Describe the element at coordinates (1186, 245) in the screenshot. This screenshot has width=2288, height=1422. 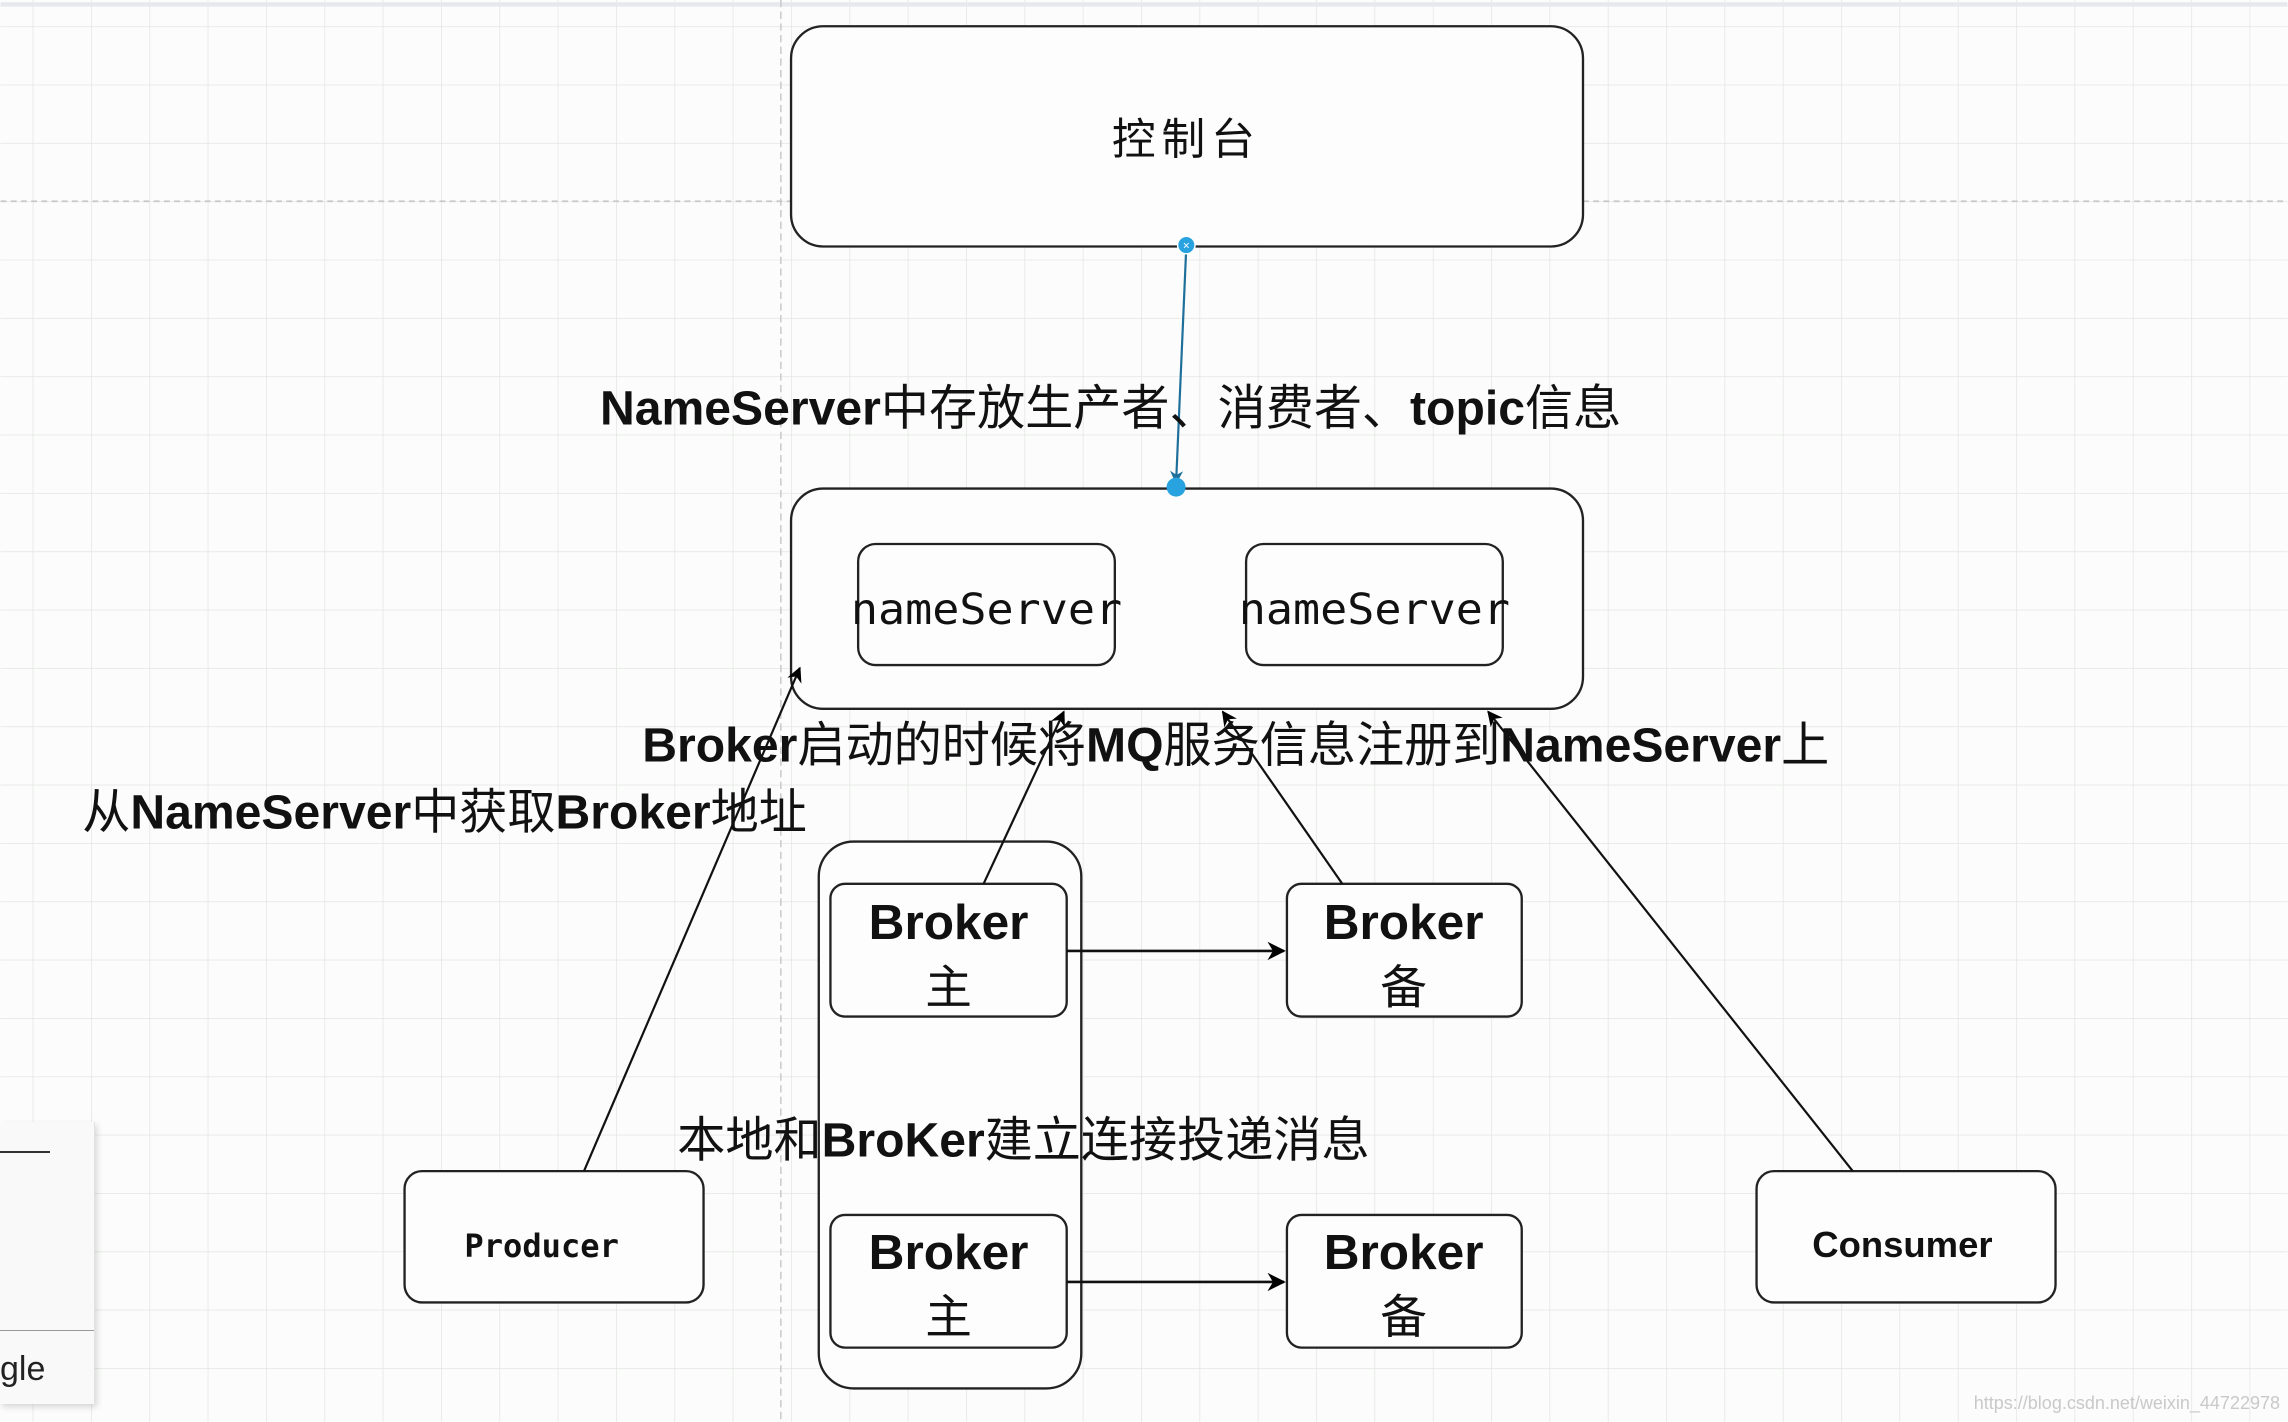
I see `handle-x-icon: ×` at that location.